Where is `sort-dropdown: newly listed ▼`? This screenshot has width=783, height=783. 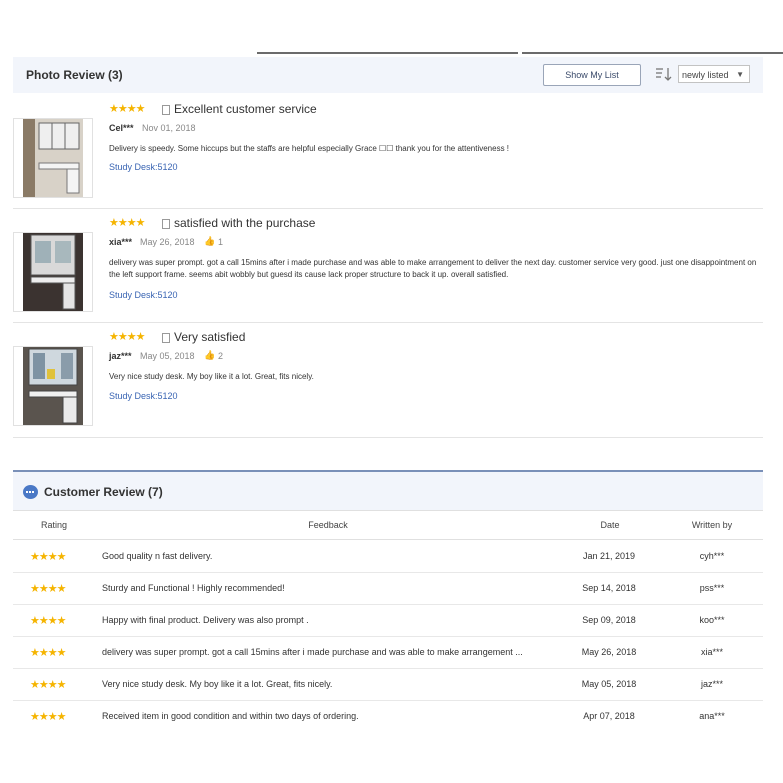 sort-dropdown: newly listed ▼ is located at coordinates (714, 74).